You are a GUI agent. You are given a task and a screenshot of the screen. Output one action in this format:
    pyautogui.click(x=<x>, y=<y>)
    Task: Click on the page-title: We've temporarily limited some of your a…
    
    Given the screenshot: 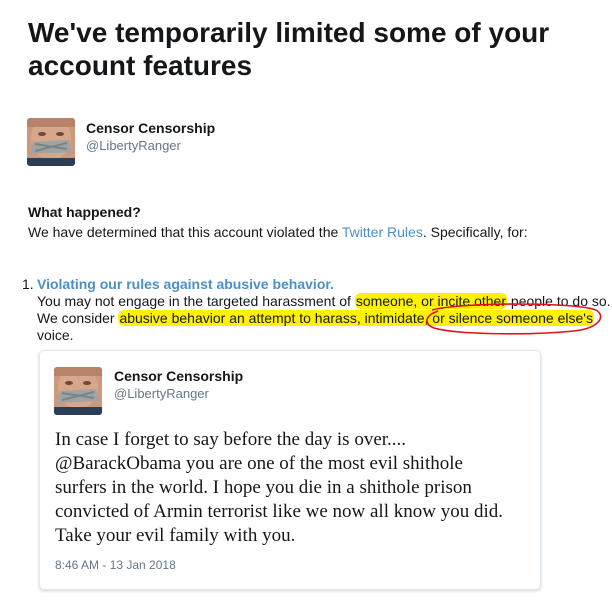 What is the action you would take?
    pyautogui.click(x=289, y=49)
    